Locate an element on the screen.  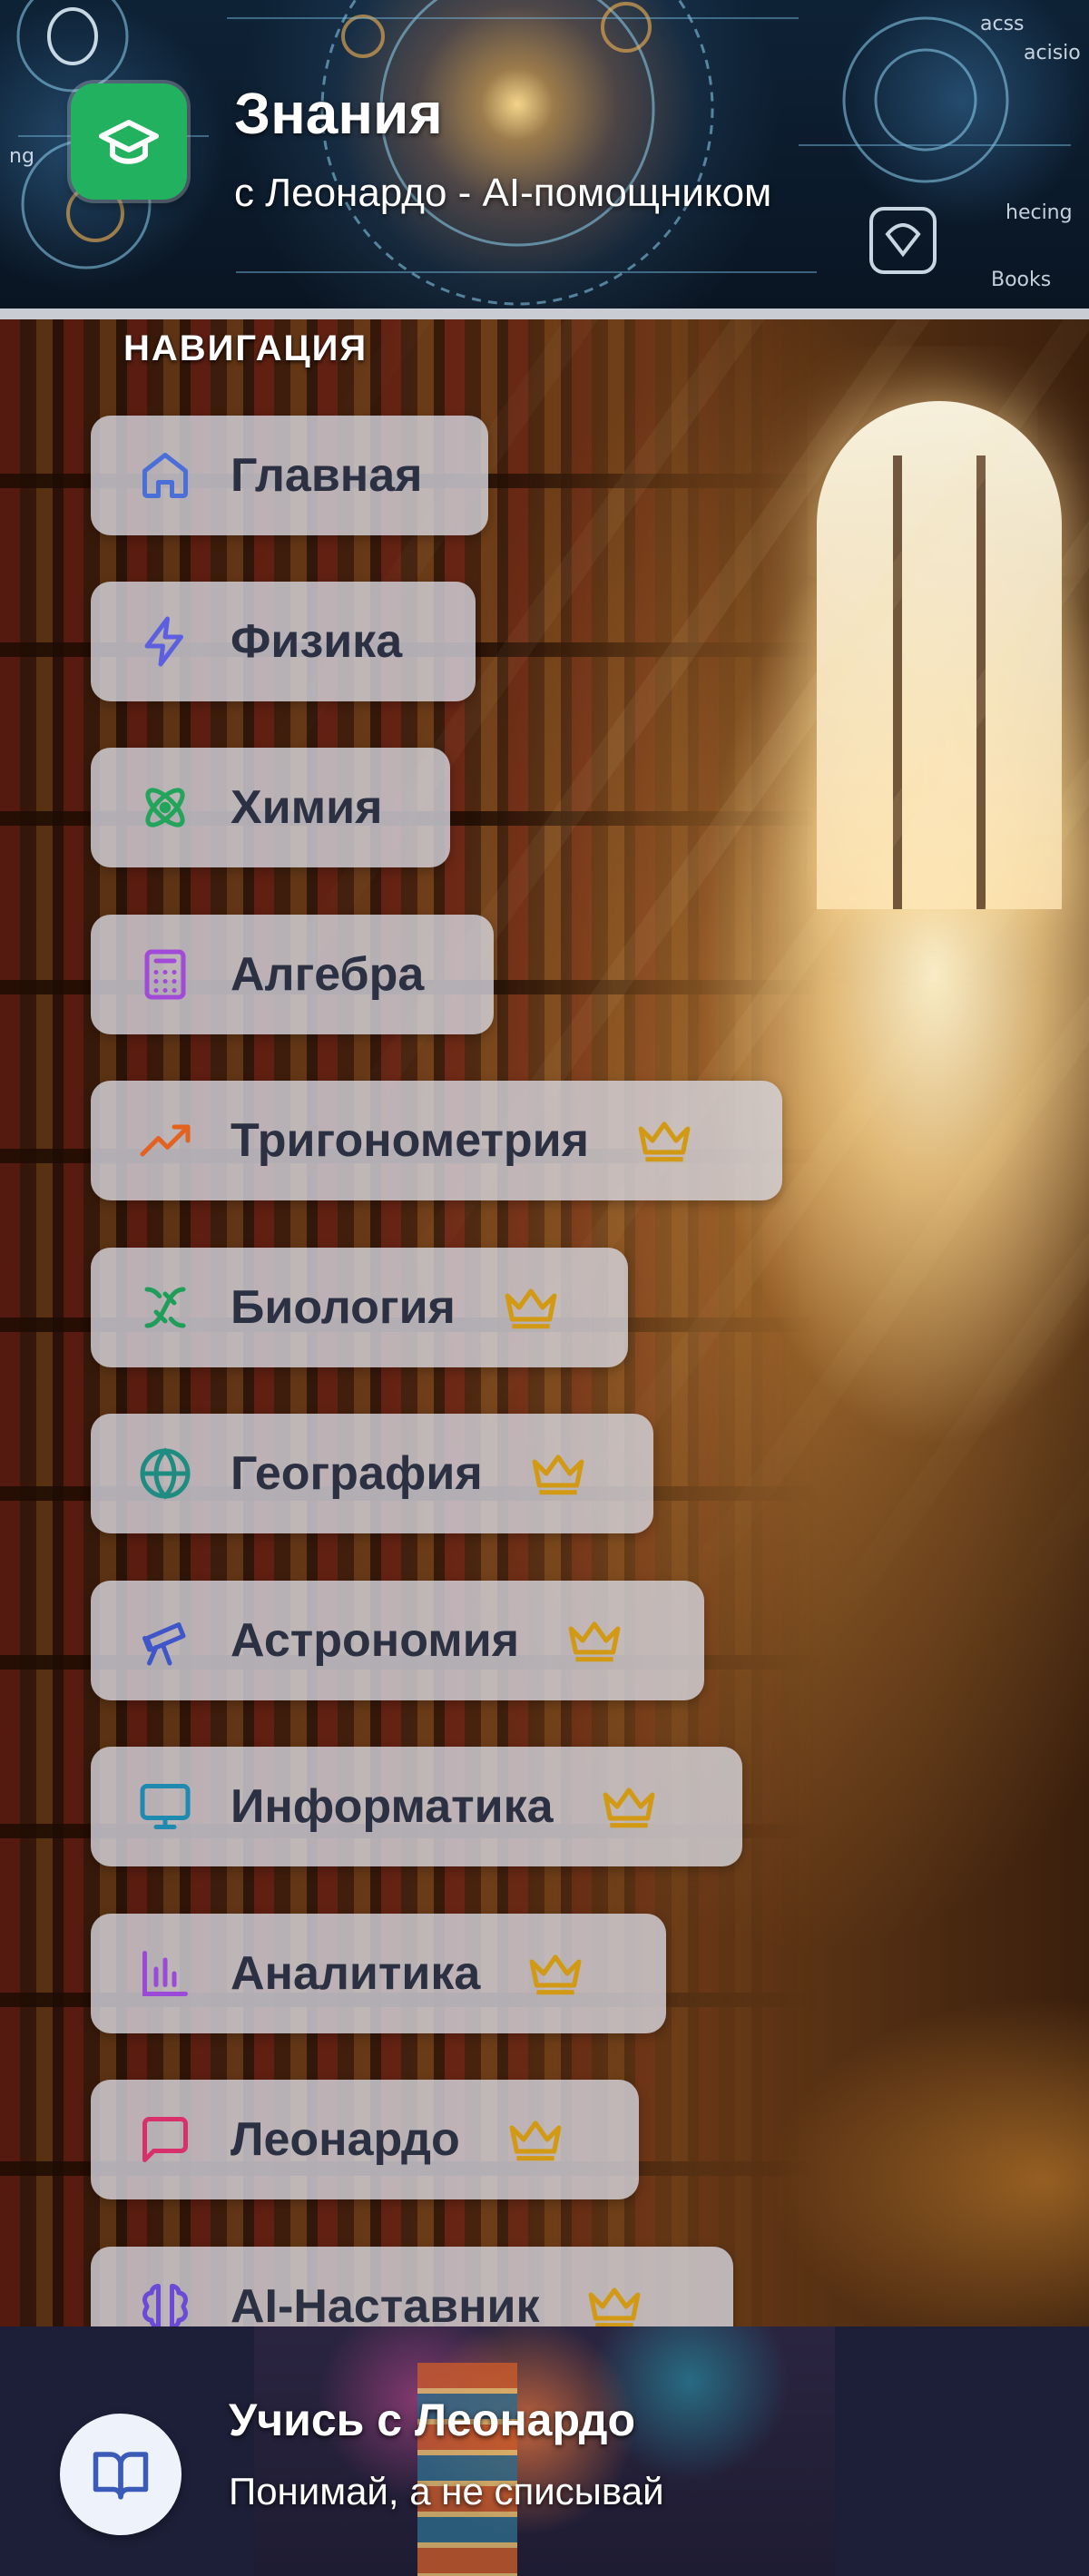
footer-illustration is located at coordinates (544, 2451).